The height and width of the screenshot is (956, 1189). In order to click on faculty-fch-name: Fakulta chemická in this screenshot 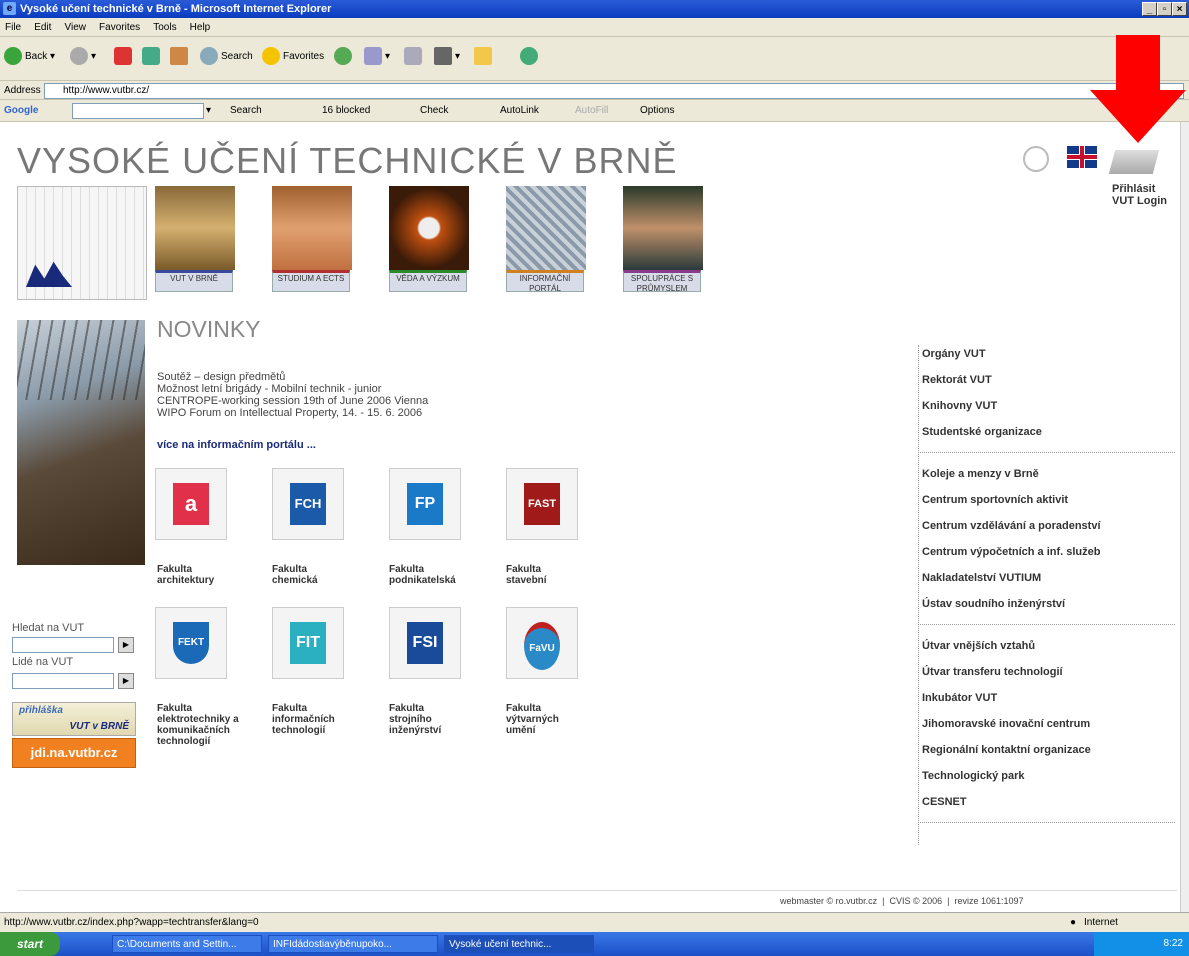, I will do `click(327, 575)`.